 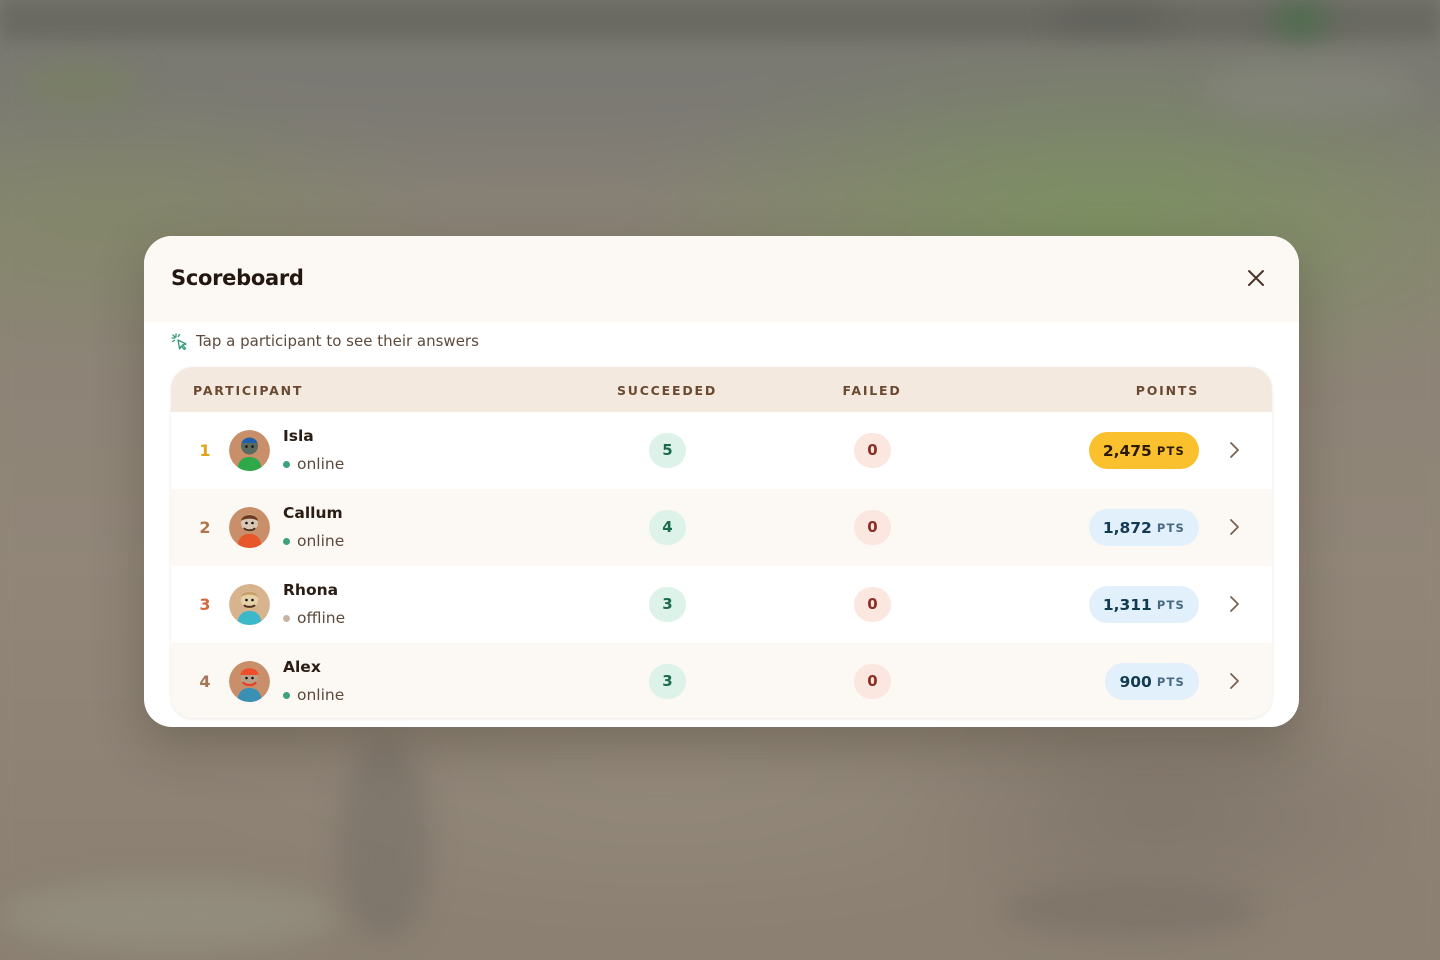 I want to click on modal-title: Scoreboard, so click(x=237, y=278).